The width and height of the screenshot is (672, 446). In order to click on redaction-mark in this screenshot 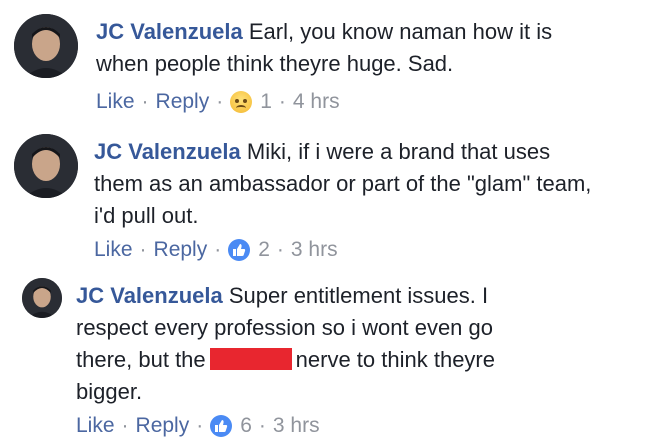, I will do `click(250, 359)`.